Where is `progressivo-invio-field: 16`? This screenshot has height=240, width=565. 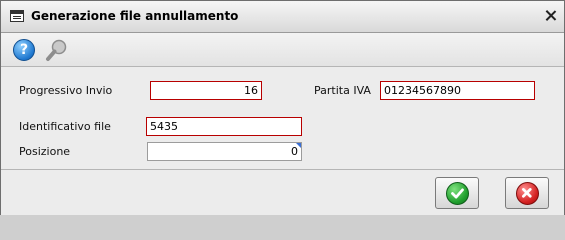
progressivo-invio-field: 16 is located at coordinates (206, 90).